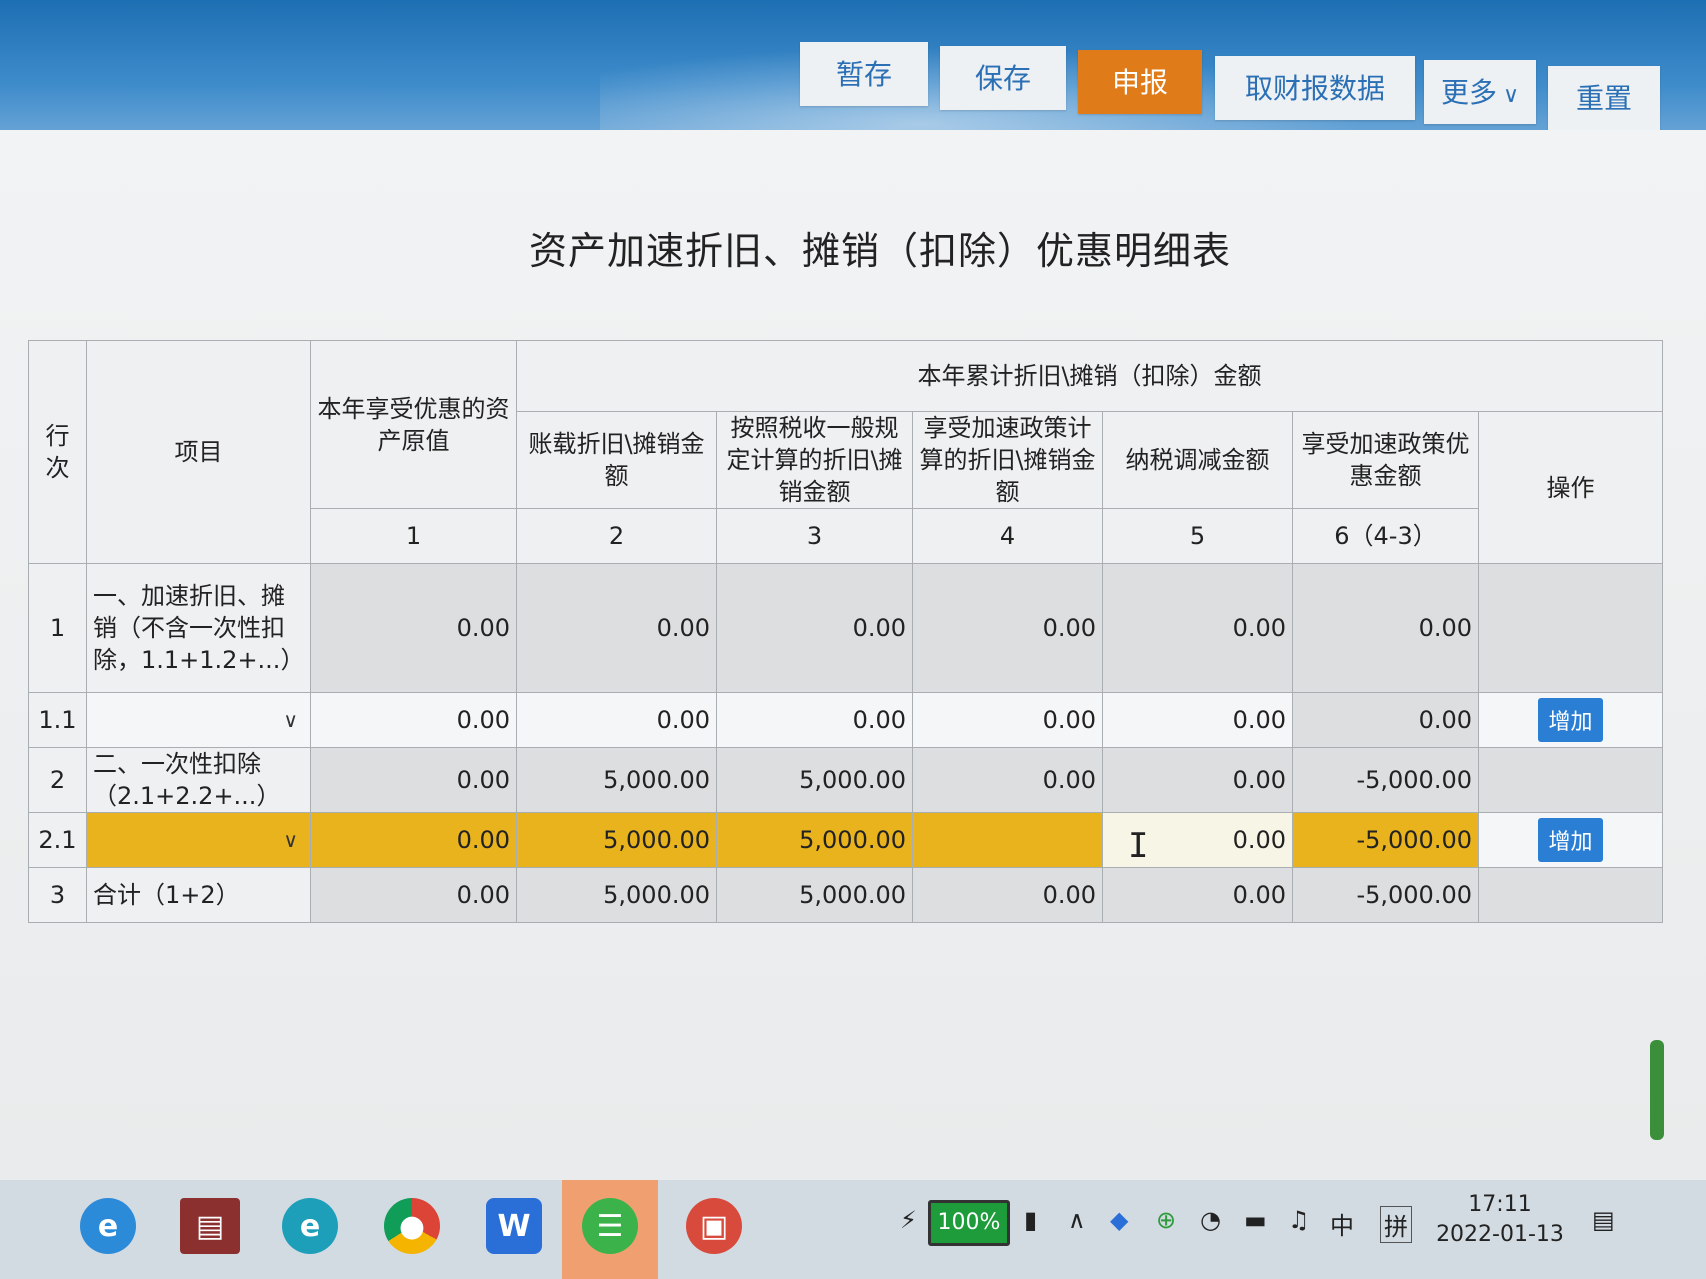 This screenshot has height=1279, width=1706. What do you see at coordinates (1197, 460) in the screenshot?
I see `header-col5: 纳税调减金额` at bounding box center [1197, 460].